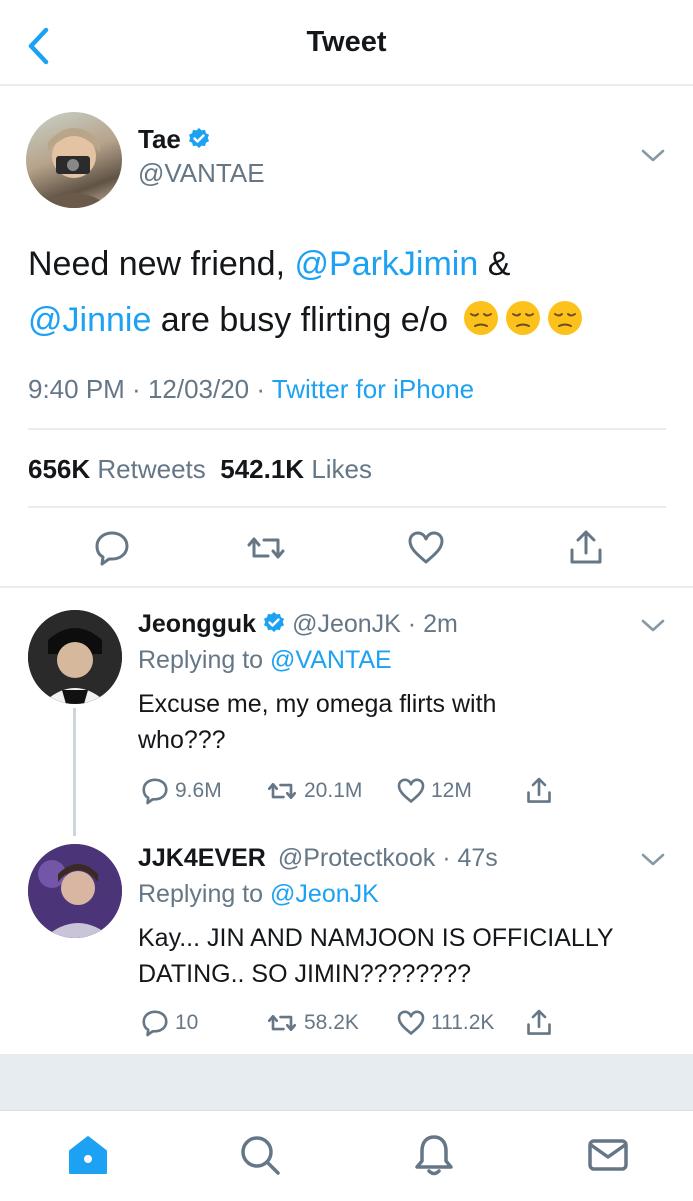 Image resolution: width=693 pixels, height=1201 pixels. I want to click on like-action: 12M, so click(434, 791).